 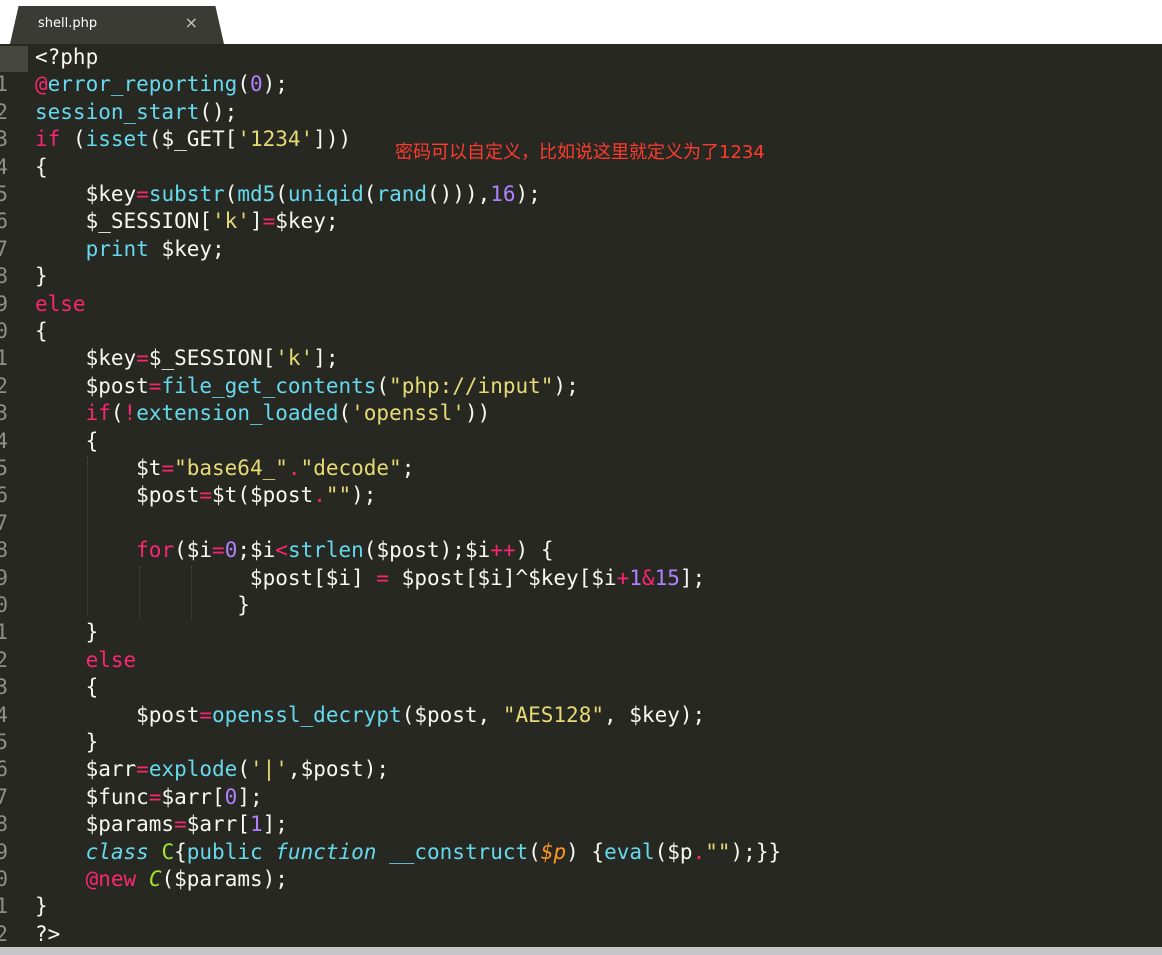 What do you see at coordinates (117, 25) in the screenshot?
I see `tab-shell-php: shell.php ×` at bounding box center [117, 25].